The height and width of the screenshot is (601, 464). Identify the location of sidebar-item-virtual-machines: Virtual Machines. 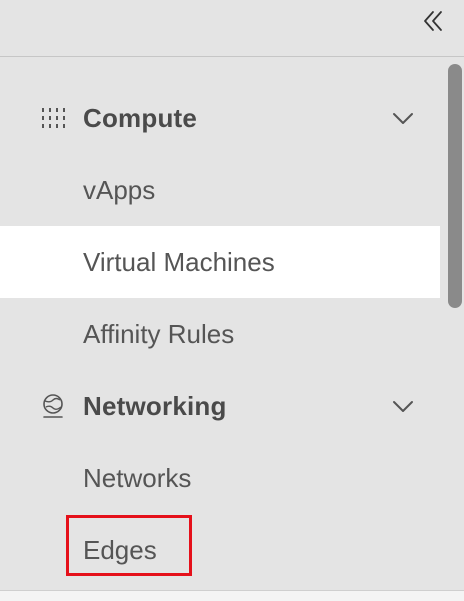
(220, 262).